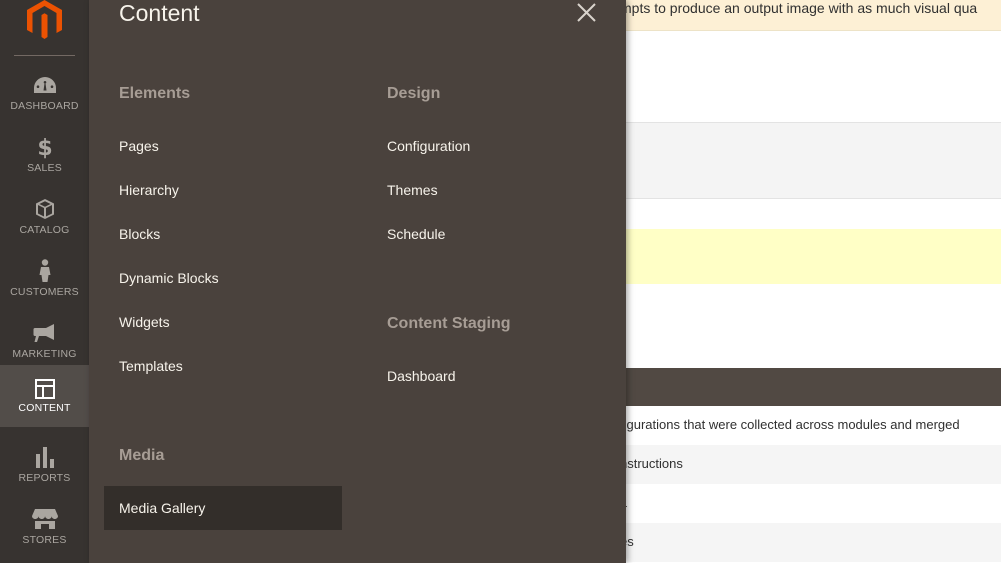  What do you see at coordinates (813, 464) in the screenshot?
I see `table-row: nstructions` at bounding box center [813, 464].